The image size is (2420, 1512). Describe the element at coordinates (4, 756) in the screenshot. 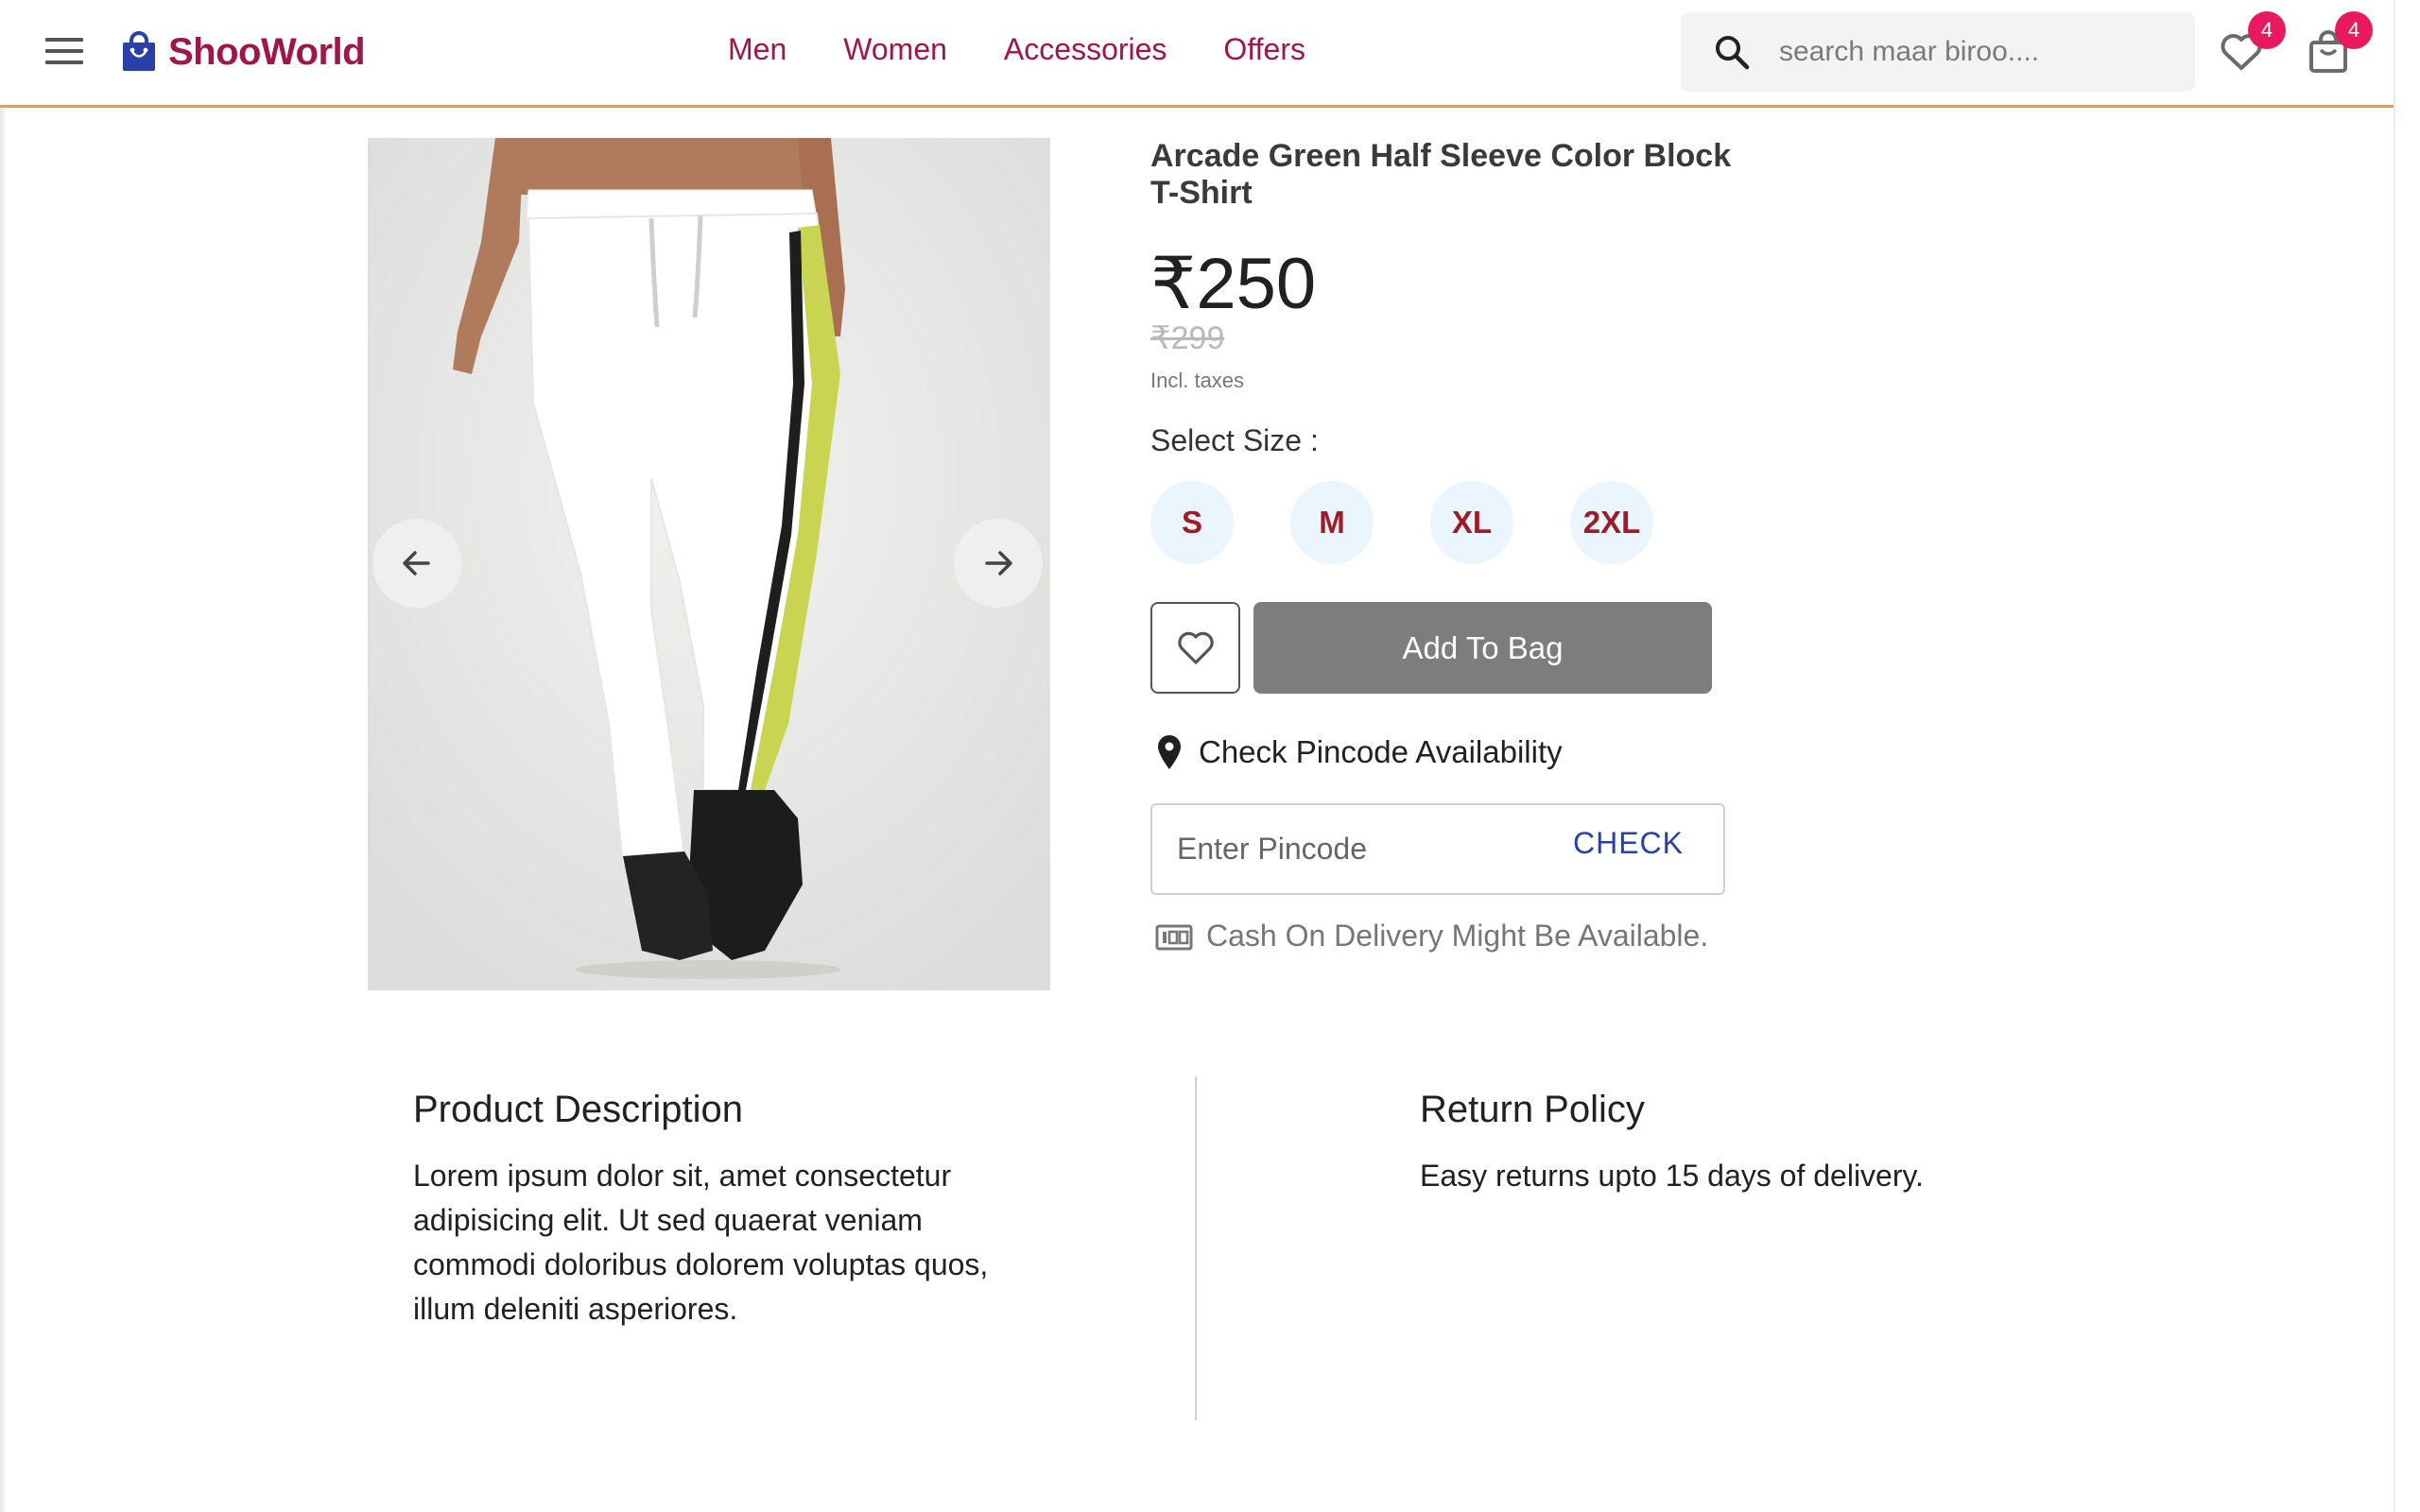

I see `left-edge-shadow` at that location.